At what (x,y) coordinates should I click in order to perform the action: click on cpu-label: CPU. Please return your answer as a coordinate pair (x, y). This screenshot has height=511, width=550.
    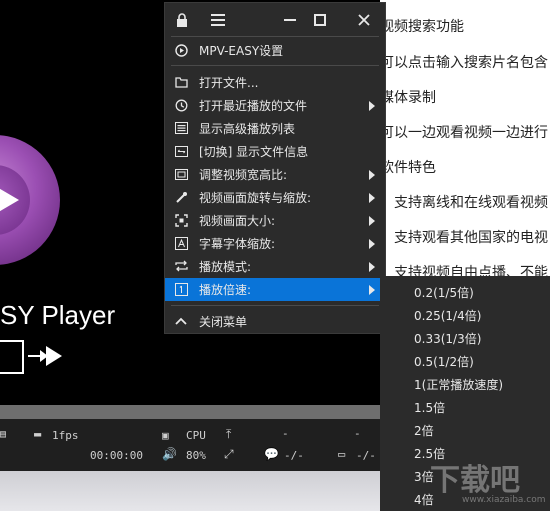
    Looking at the image, I should click on (196, 435).